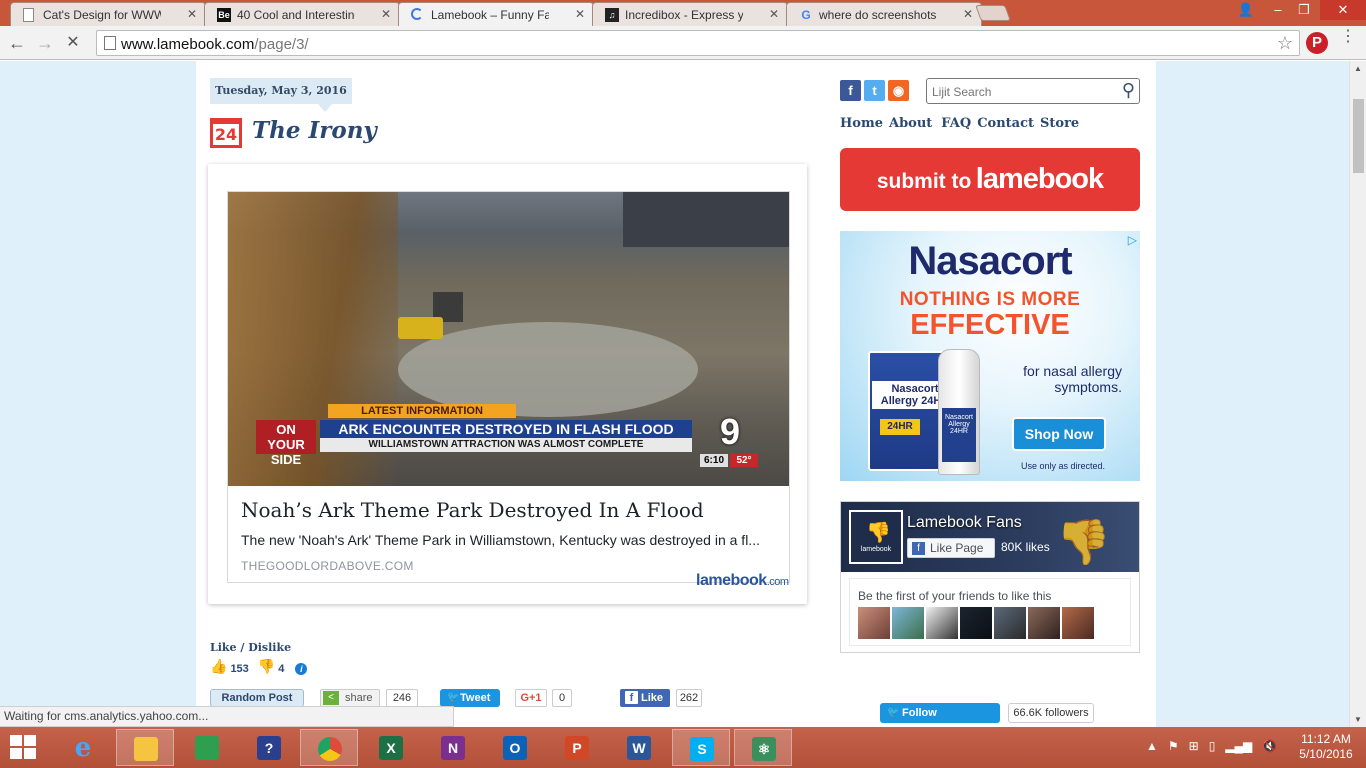 Image resolution: width=1366 pixels, height=768 pixels. Describe the element at coordinates (1269, 746) in the screenshot. I see `volume-muted-icon: 🔇` at that location.